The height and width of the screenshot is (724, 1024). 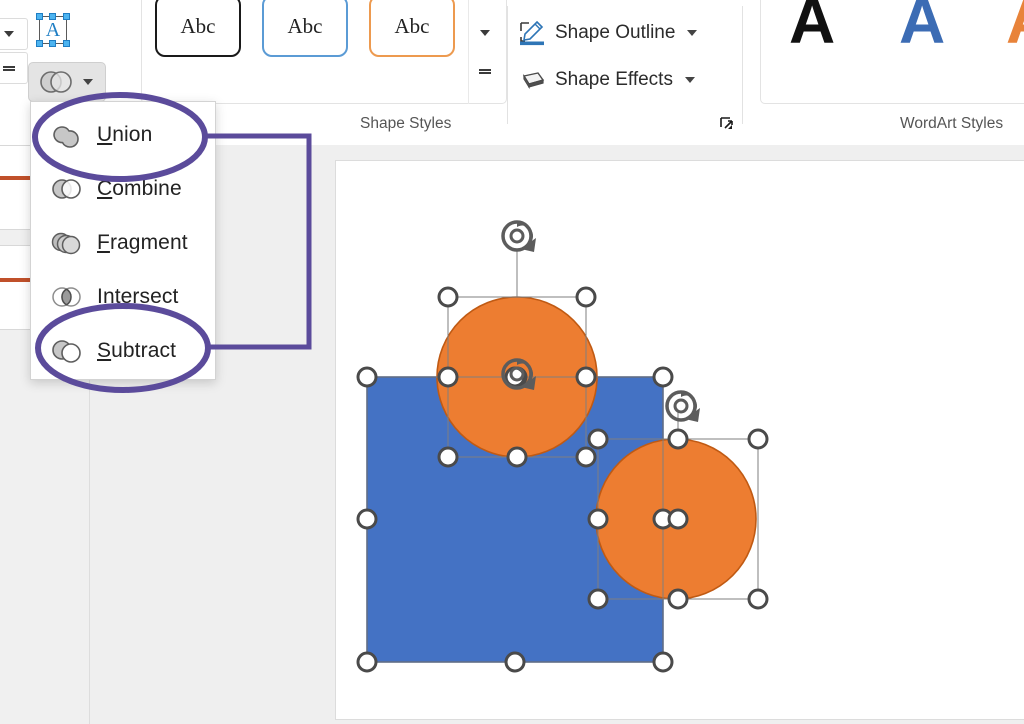 I want to click on arrange-more-button, so click(x=14, y=68).